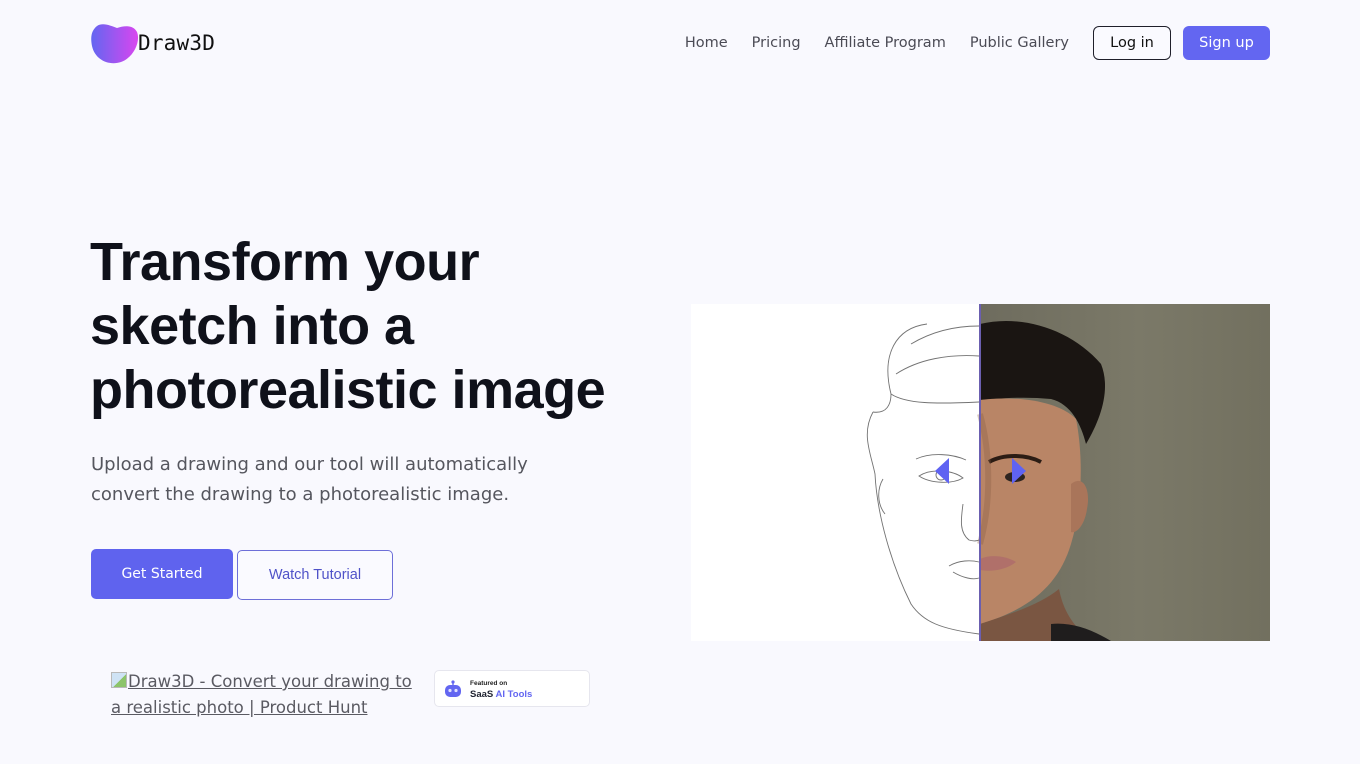  I want to click on slider-divider, so click(980, 472).